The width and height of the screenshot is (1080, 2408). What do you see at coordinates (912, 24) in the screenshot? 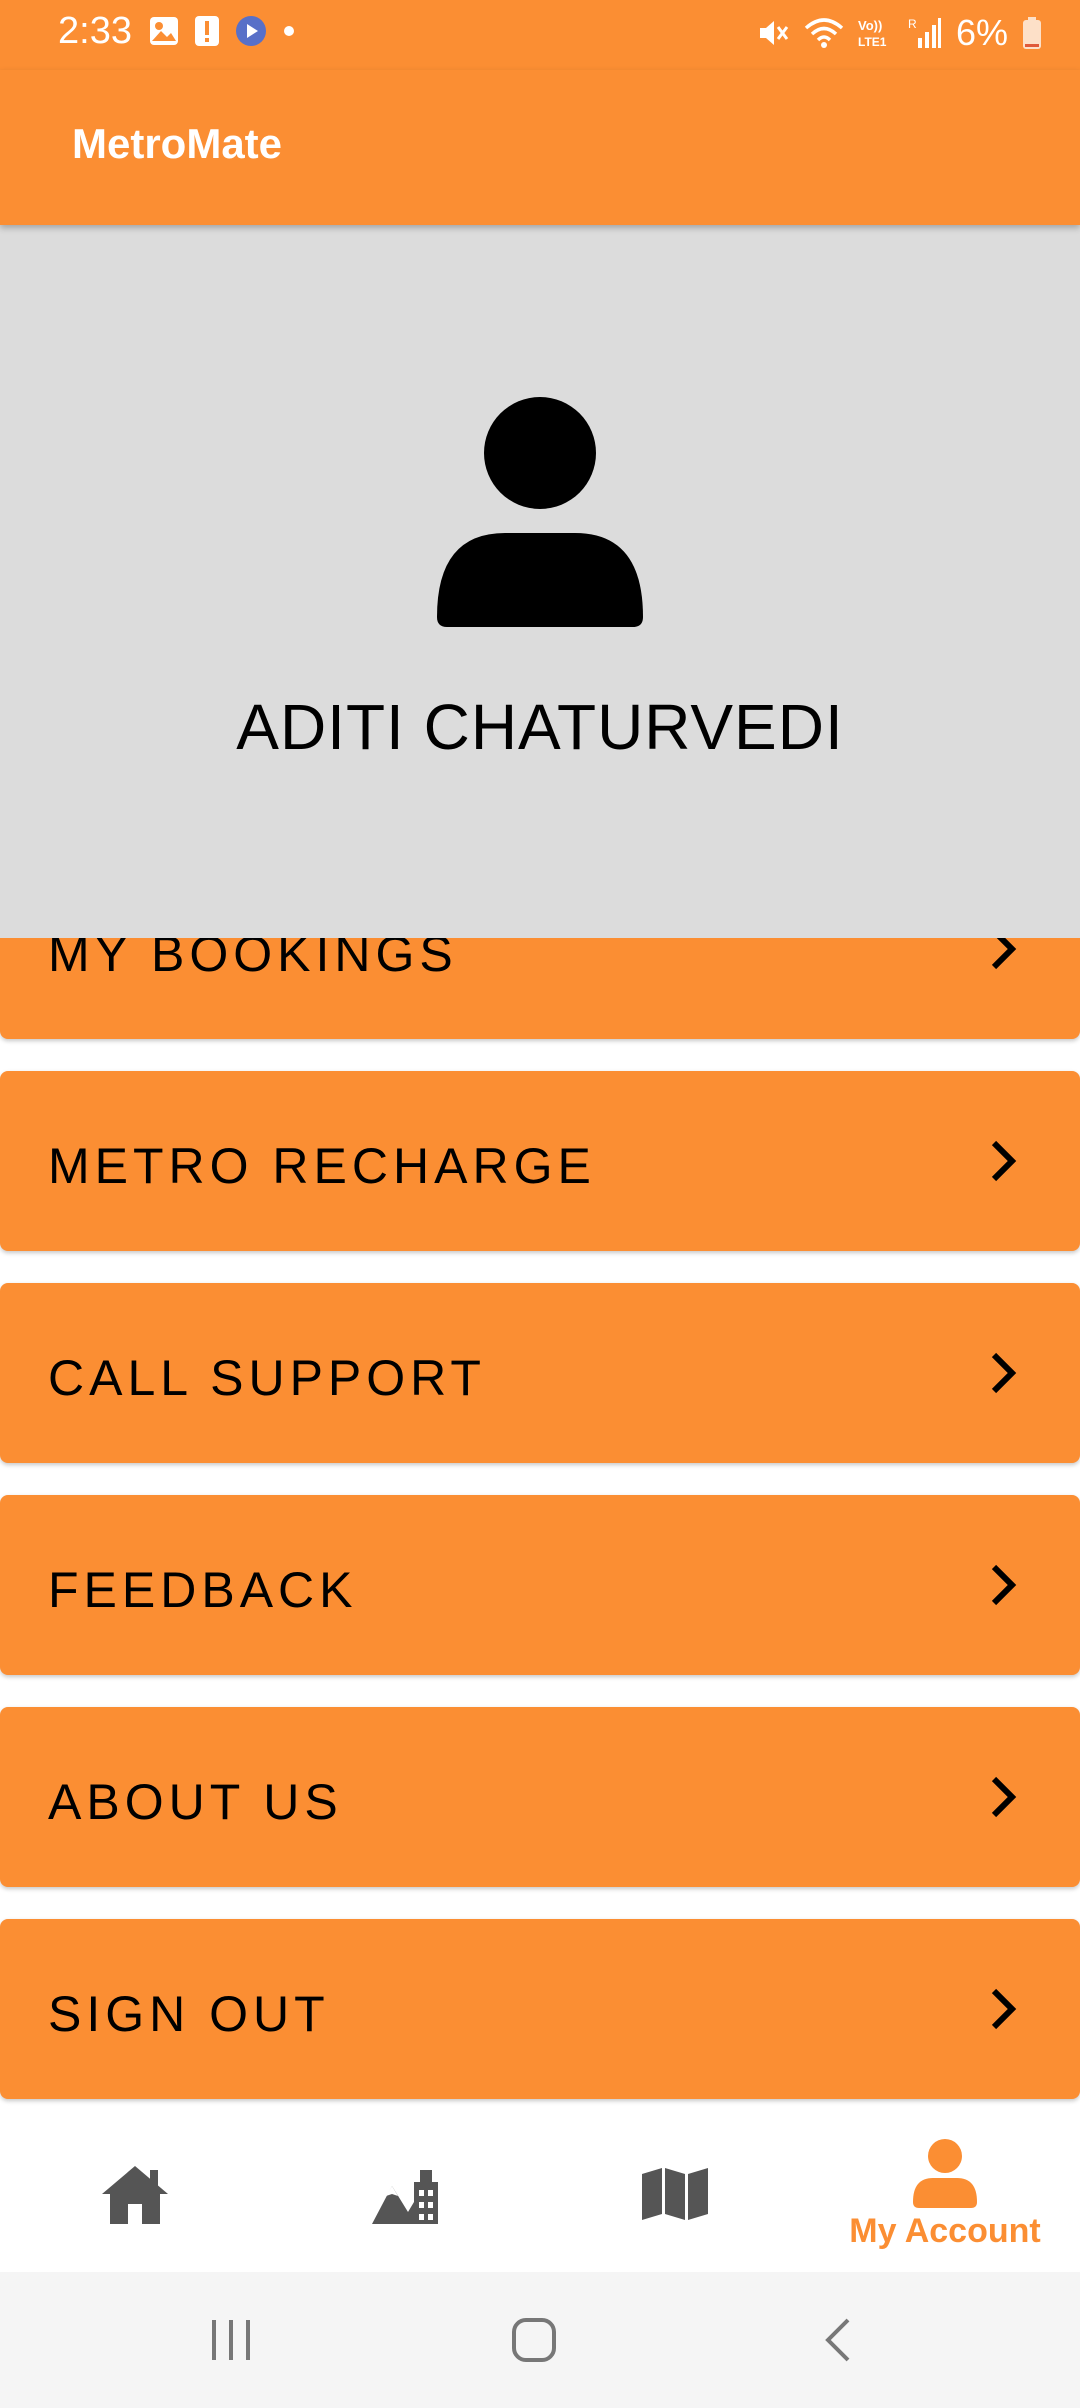
I see `svg-text: R` at bounding box center [912, 24].